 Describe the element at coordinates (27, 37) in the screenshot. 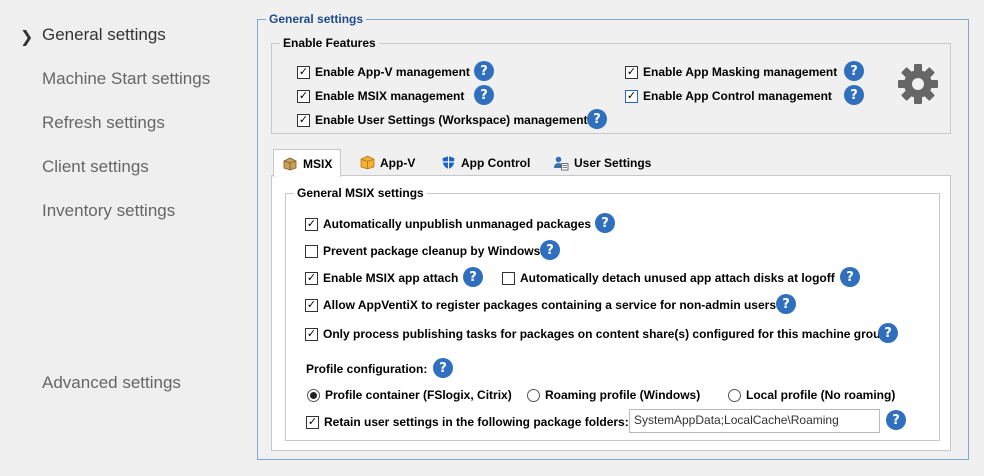

I see `chevron-right-icon: ❯` at that location.